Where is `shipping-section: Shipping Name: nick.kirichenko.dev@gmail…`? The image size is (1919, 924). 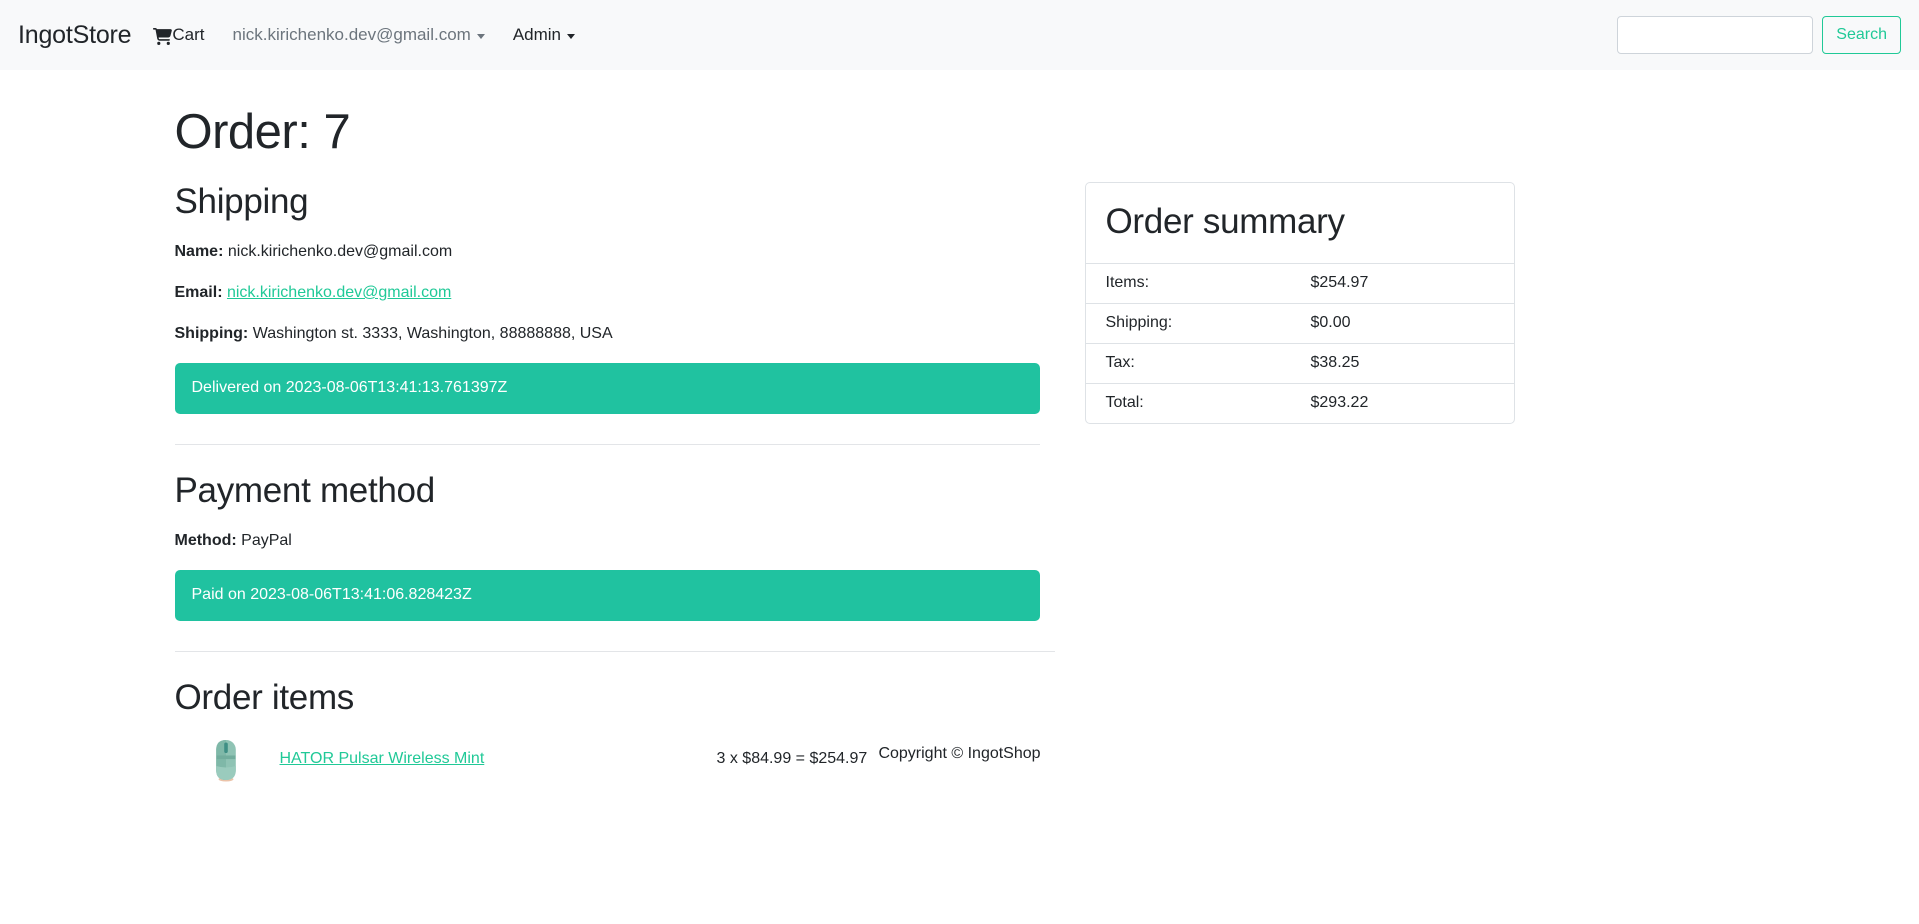
shipping-section: Shipping Name: nick.kirichenko.dev@gmail… is located at coordinates (607, 298).